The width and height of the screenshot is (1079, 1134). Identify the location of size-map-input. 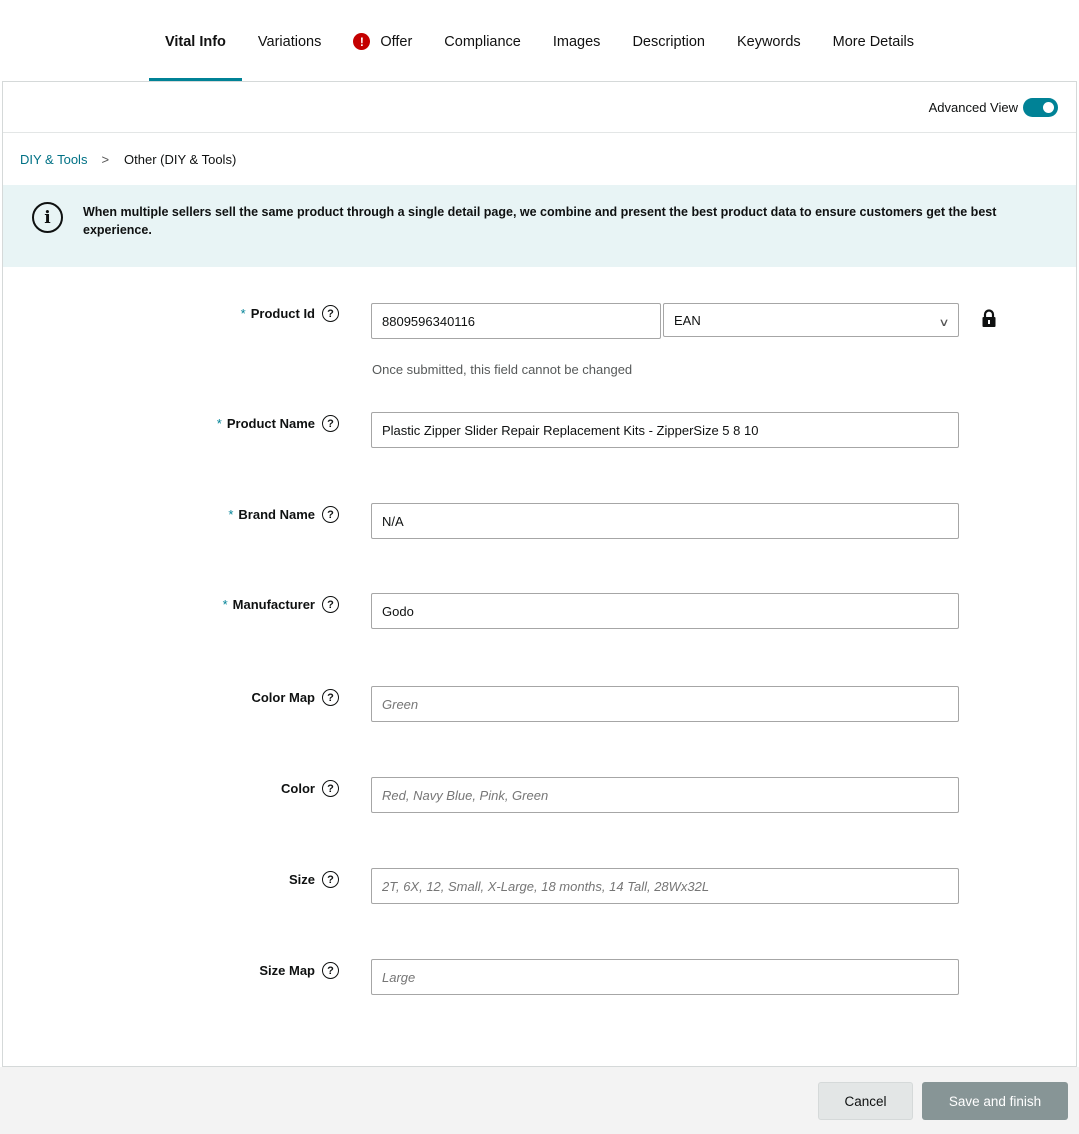
(665, 977).